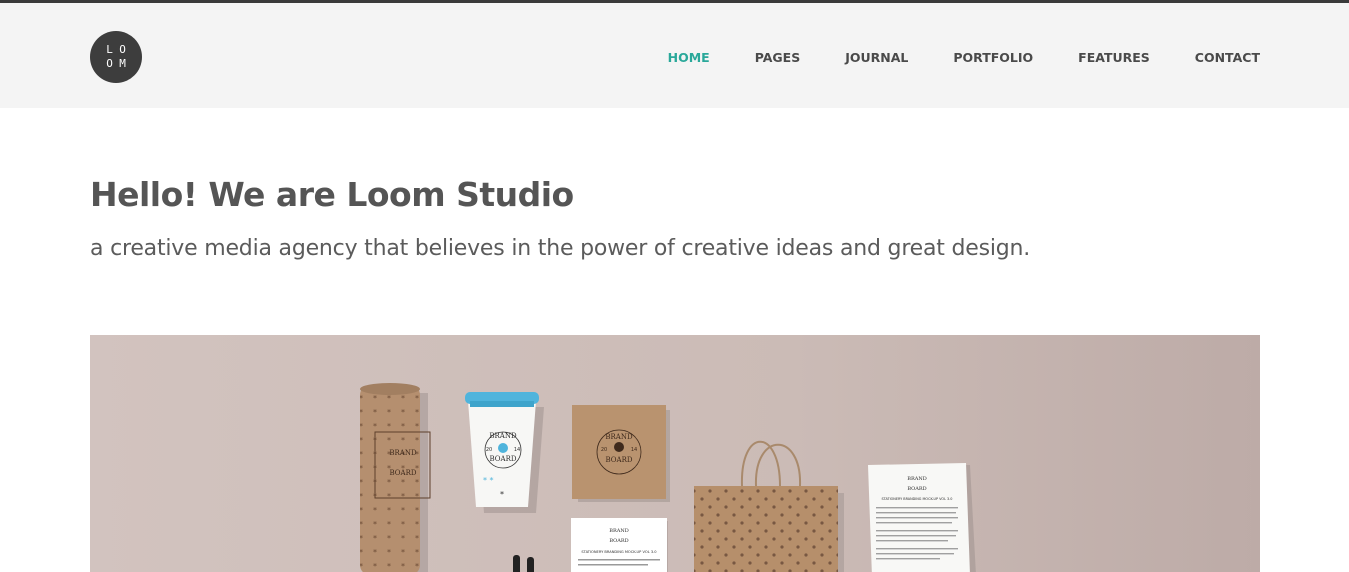  Describe the element at coordinates (778, 57) in the screenshot. I see `nav-pages: PAGES` at that location.